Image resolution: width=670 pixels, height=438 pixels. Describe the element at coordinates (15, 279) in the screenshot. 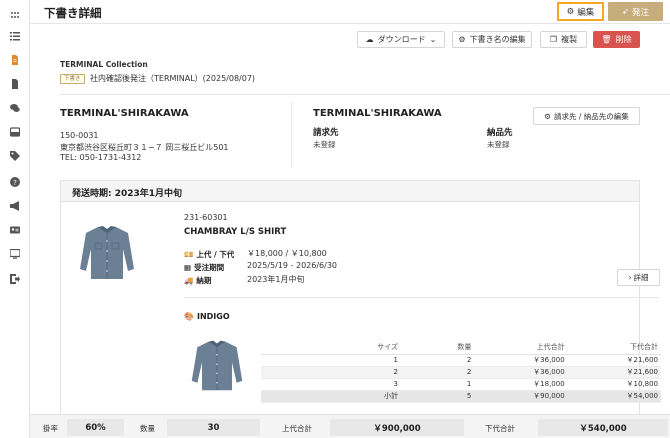

I see `logout-icon` at that location.